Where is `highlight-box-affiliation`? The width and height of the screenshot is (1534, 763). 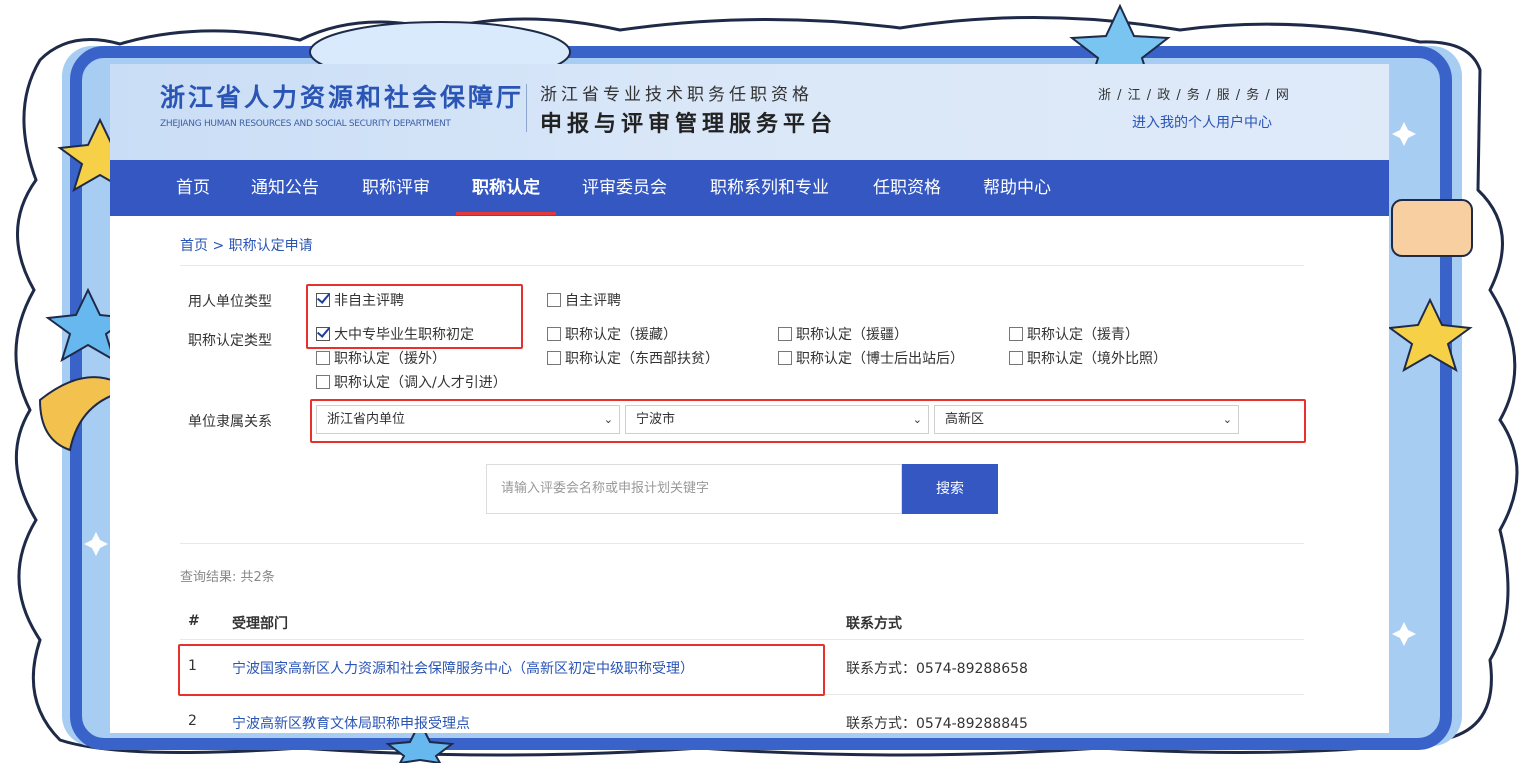 highlight-box-affiliation is located at coordinates (808, 421).